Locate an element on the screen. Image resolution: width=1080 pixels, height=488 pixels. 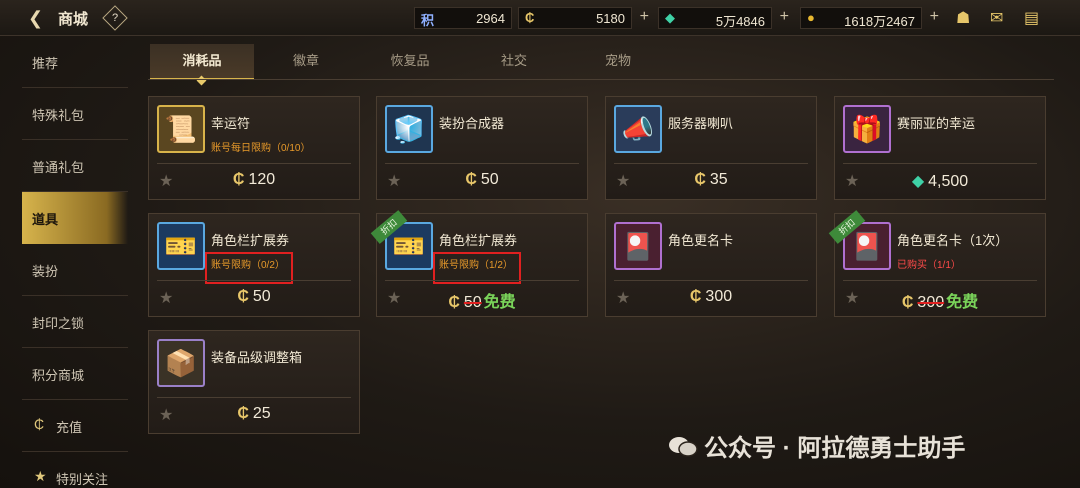
item-price: ₵ 300 is located at coordinates (711, 296).